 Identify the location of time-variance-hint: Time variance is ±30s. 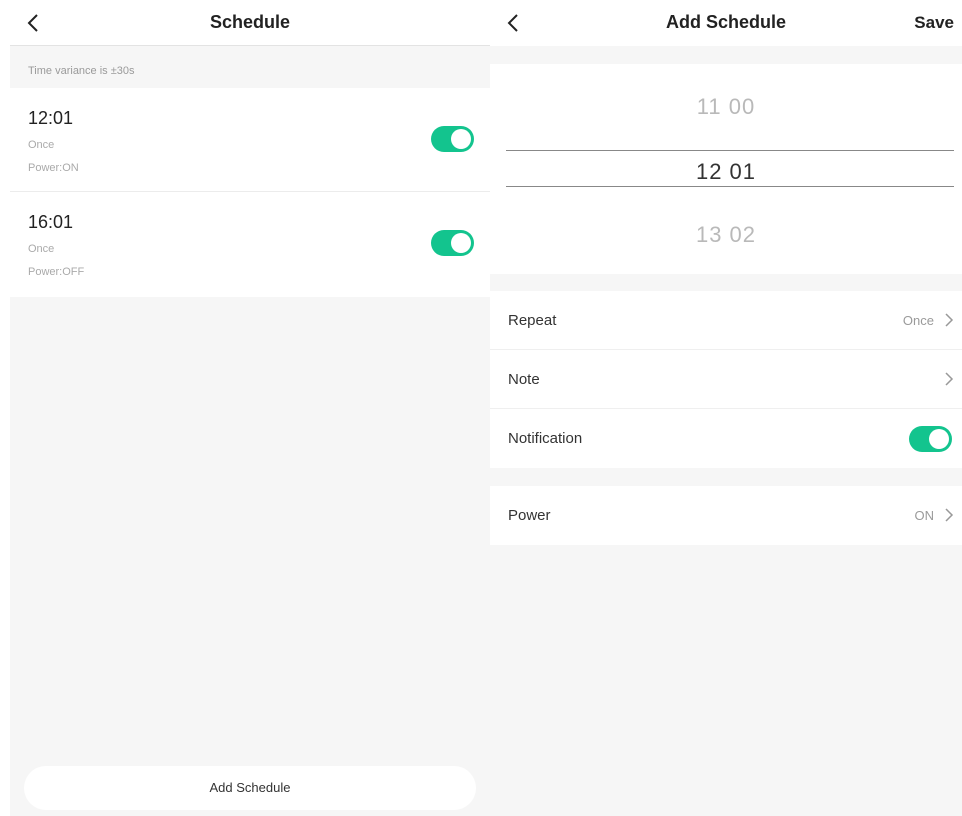
(81, 71).